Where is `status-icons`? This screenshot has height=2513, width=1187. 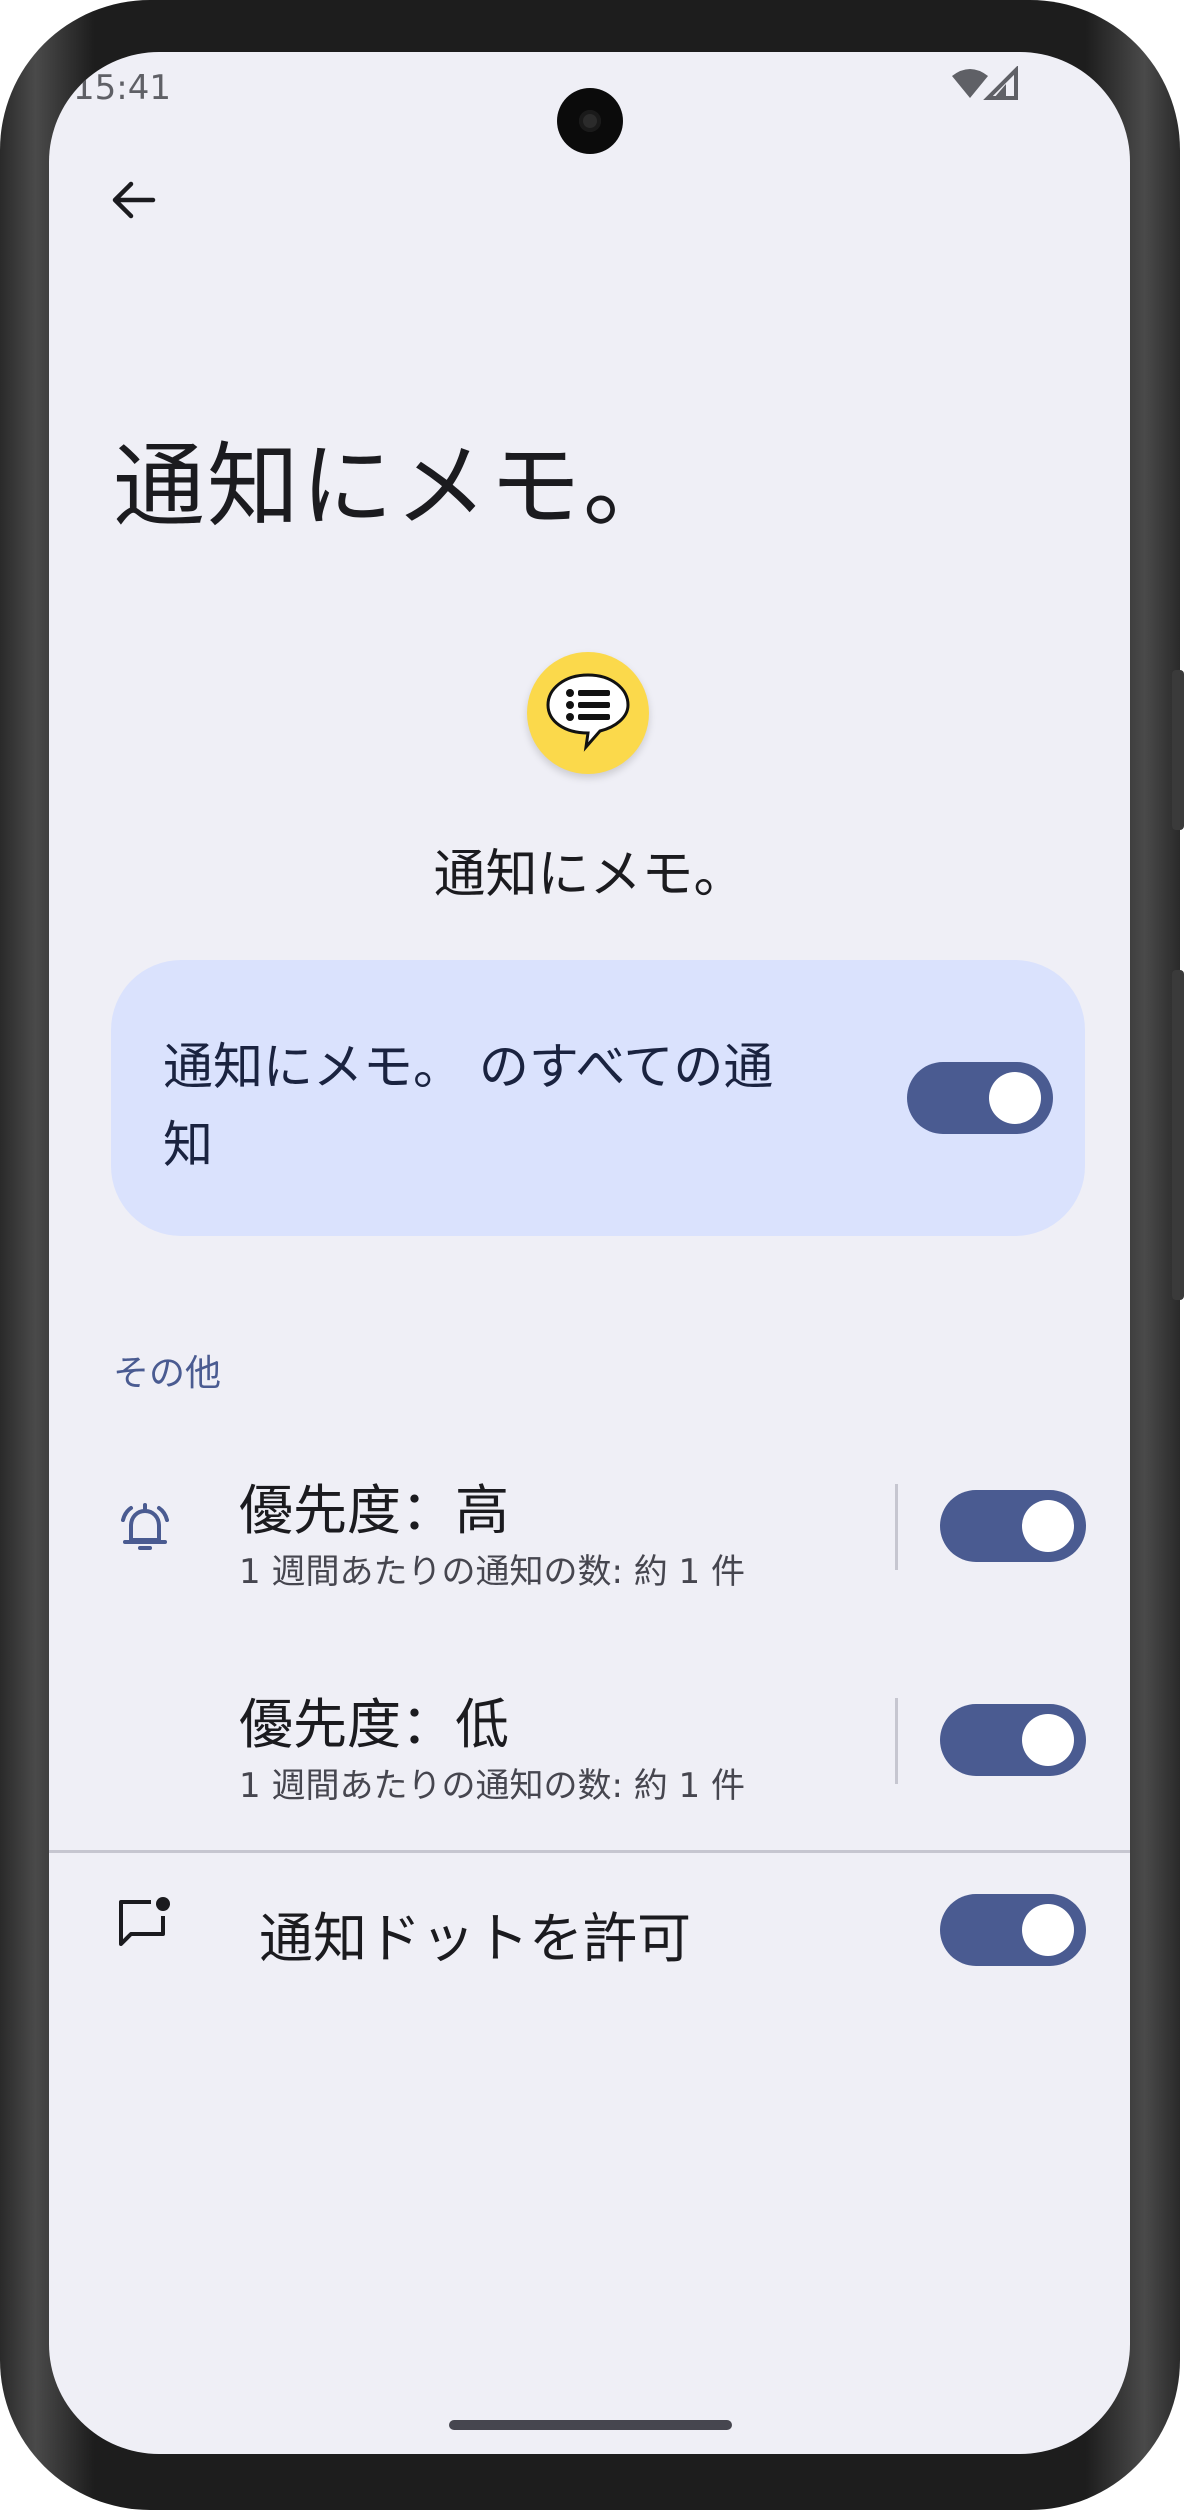 status-icons is located at coordinates (985, 87).